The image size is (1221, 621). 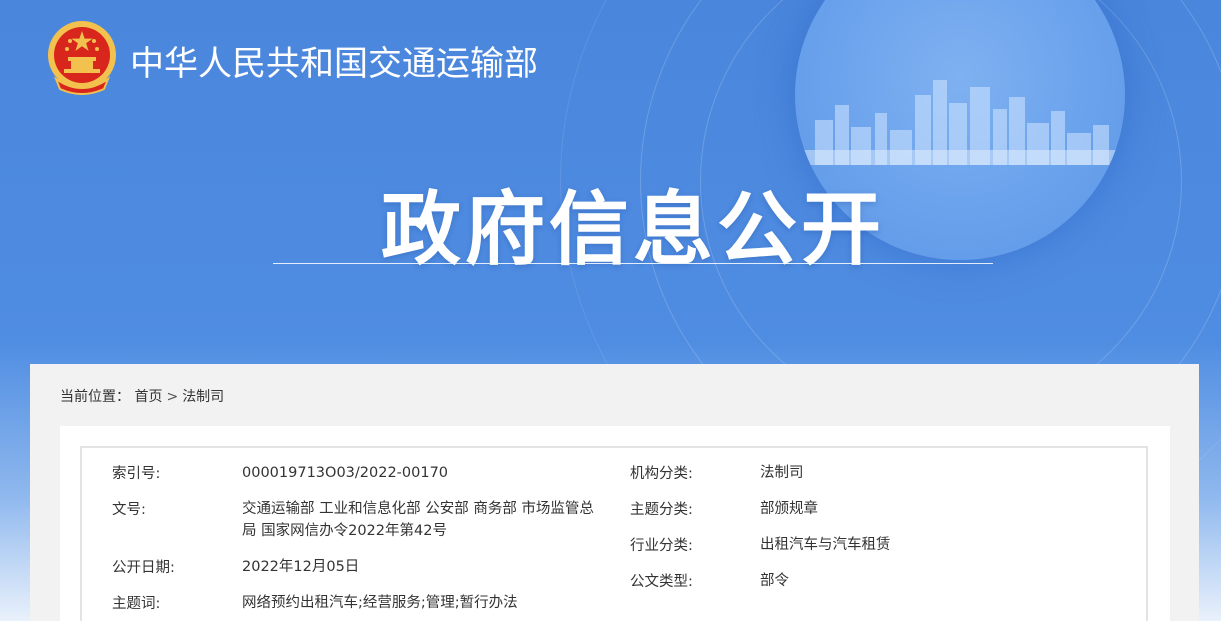 What do you see at coordinates (148, 397) in the screenshot?
I see `breadcrumb-home-link: 首页` at bounding box center [148, 397].